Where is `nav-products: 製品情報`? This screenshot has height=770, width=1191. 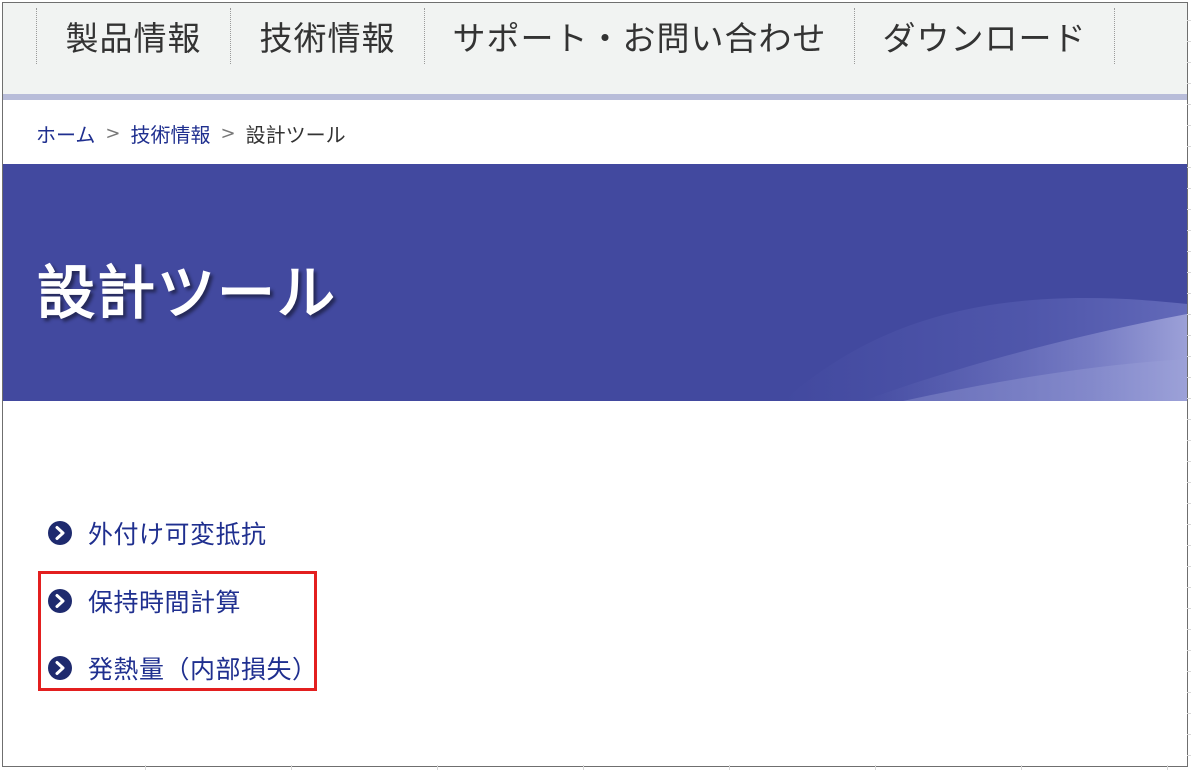
nav-products: 製品情報 is located at coordinates (133, 36).